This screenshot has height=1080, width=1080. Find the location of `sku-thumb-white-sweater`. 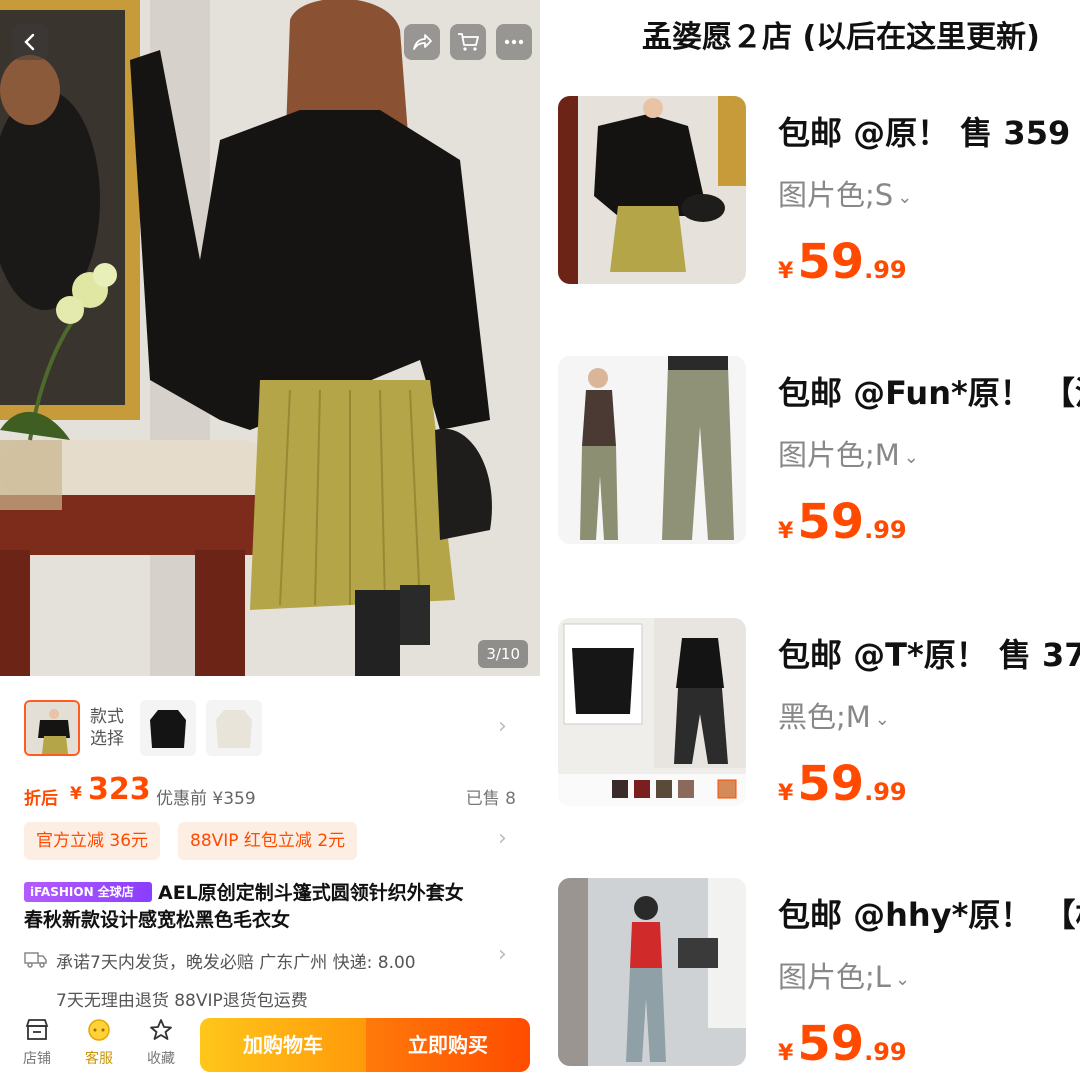

sku-thumb-white-sweater is located at coordinates (234, 728).